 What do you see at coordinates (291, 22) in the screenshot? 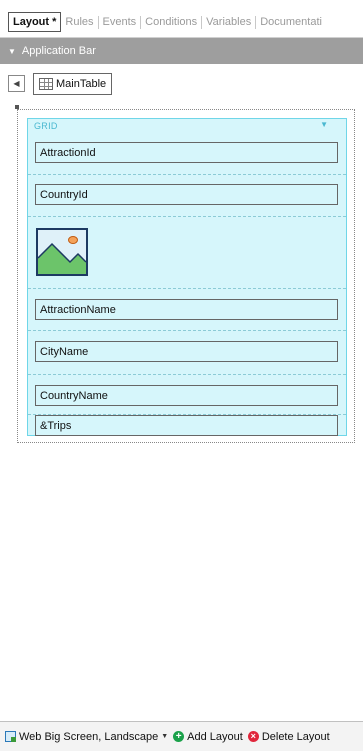
I see `tab-documentation: Documentati` at bounding box center [291, 22].